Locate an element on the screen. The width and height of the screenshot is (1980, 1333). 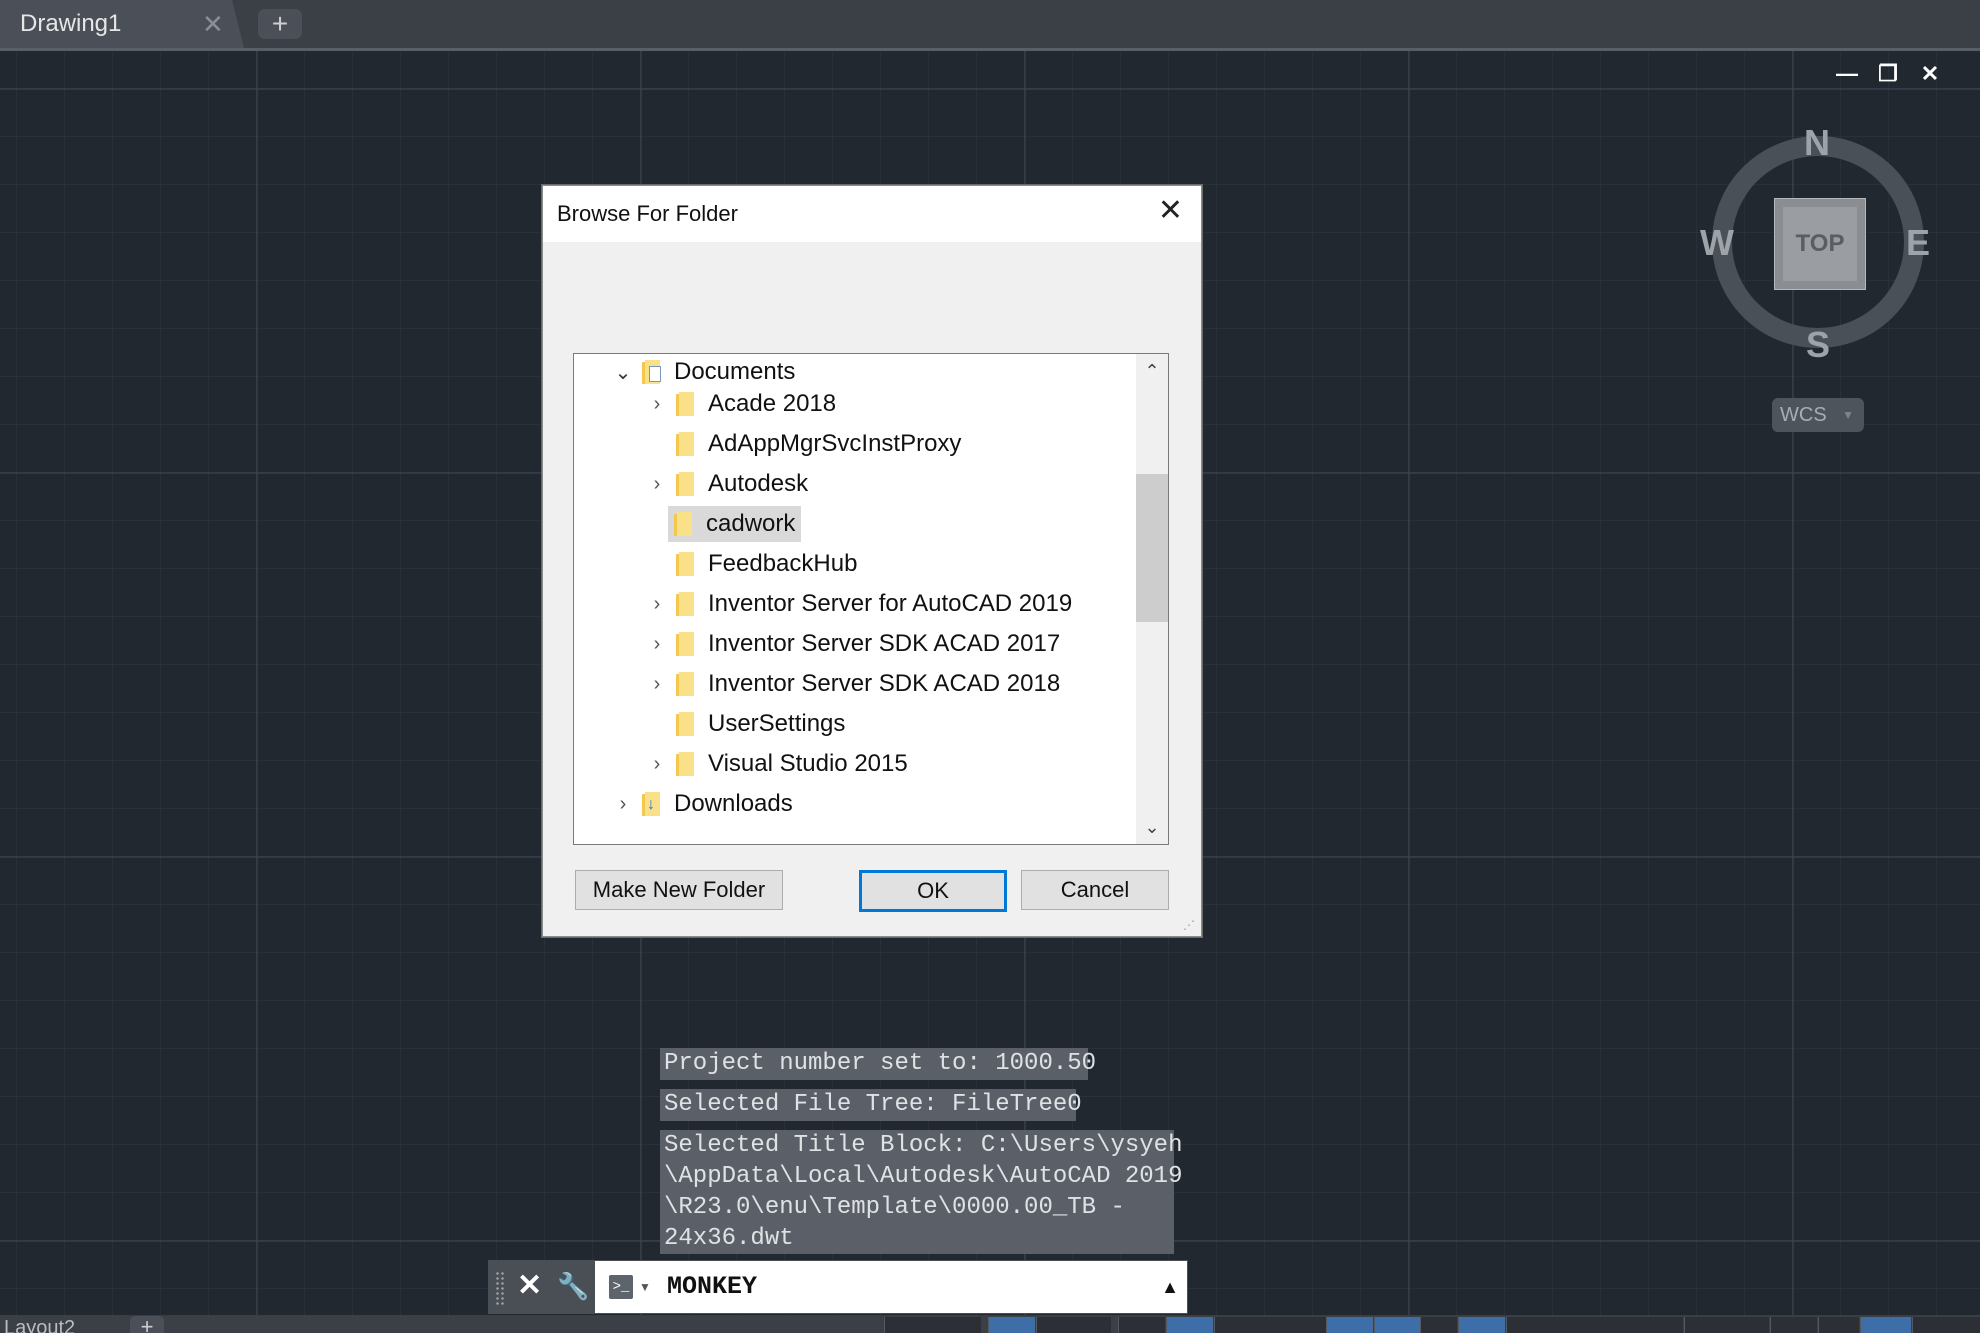
tree-item-label: UserSettings is located at coordinates (777, 723).